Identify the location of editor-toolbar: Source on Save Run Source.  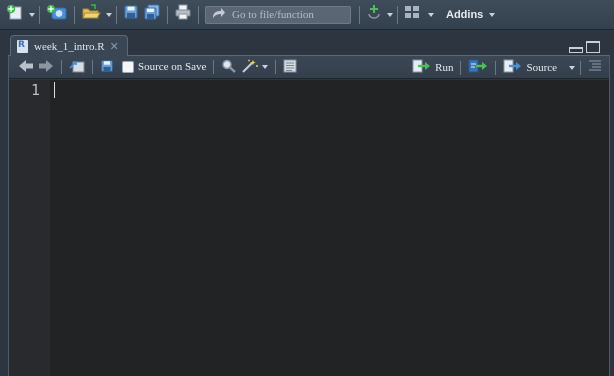
(309, 67).